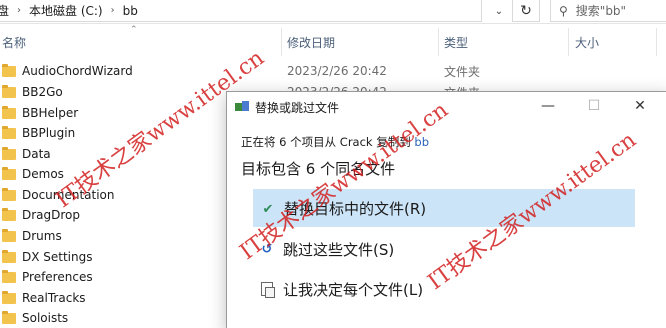  I want to click on decide-icon, so click(267, 289).